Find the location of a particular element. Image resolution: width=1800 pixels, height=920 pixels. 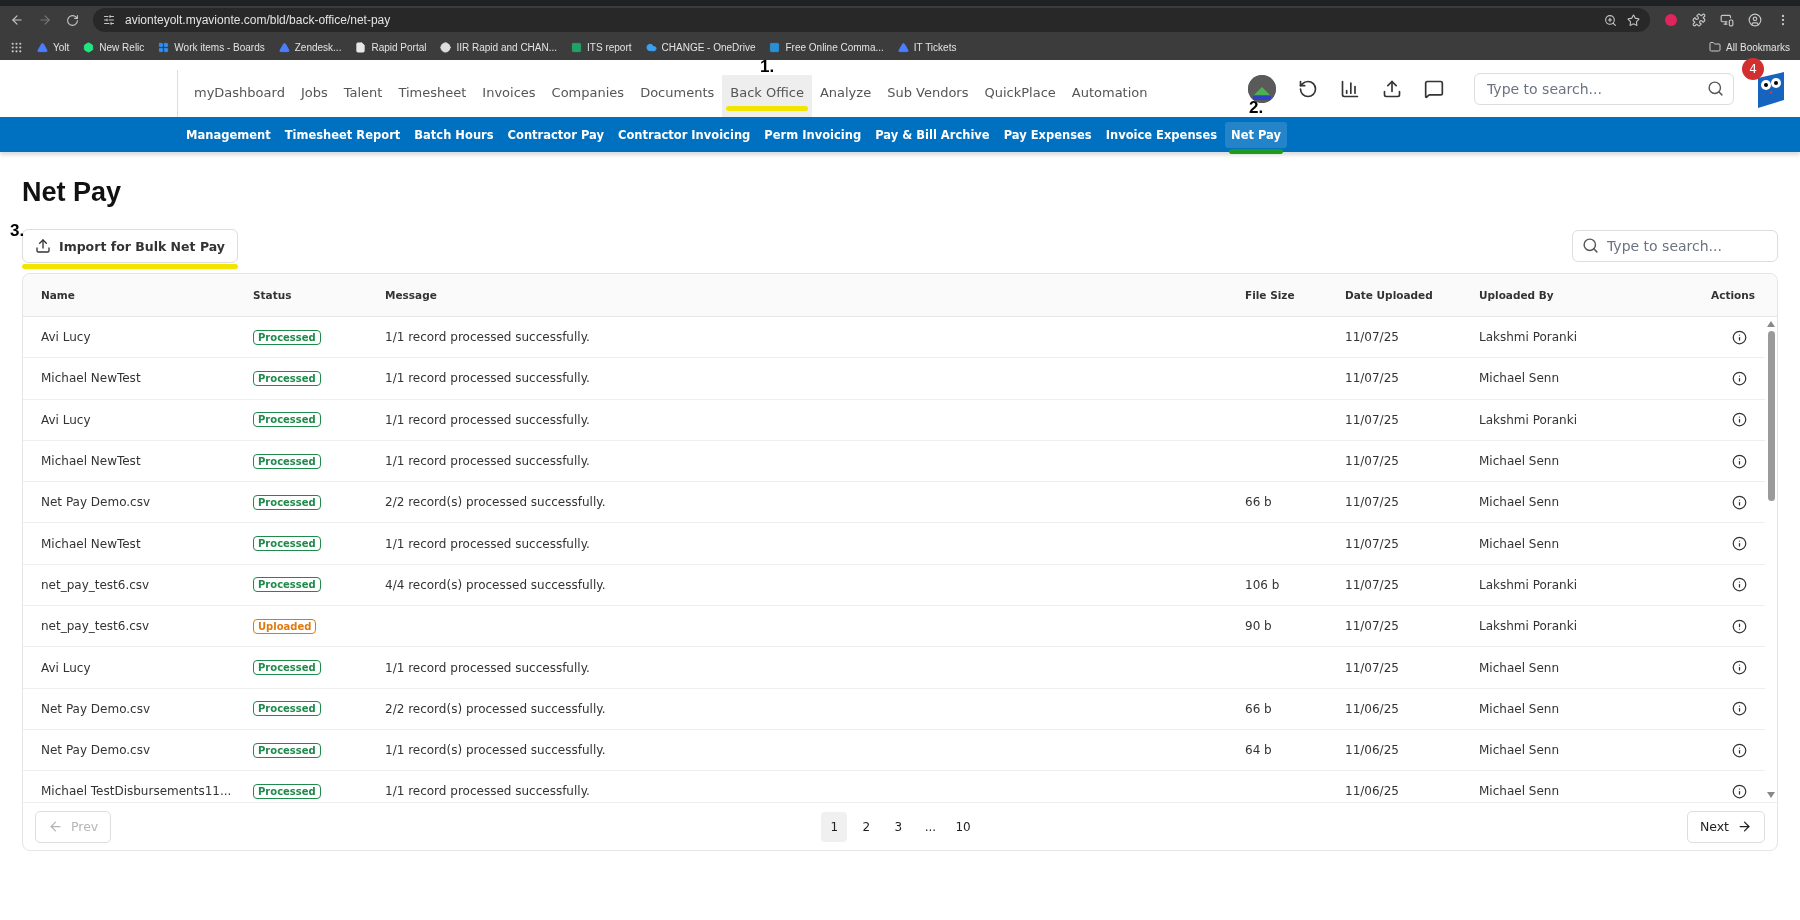

subnav-tab: Timesheet Report is located at coordinates (342, 134).